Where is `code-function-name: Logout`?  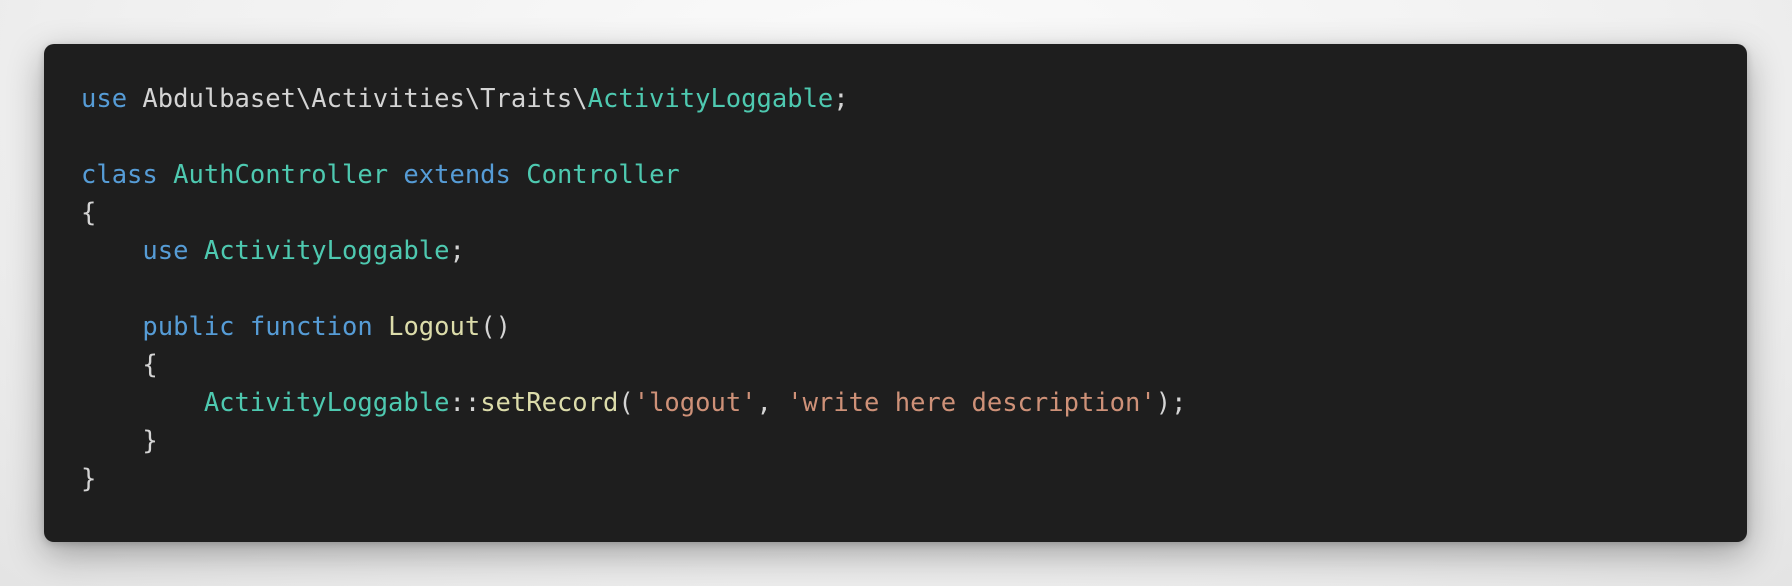 code-function-name: Logout is located at coordinates (434, 327).